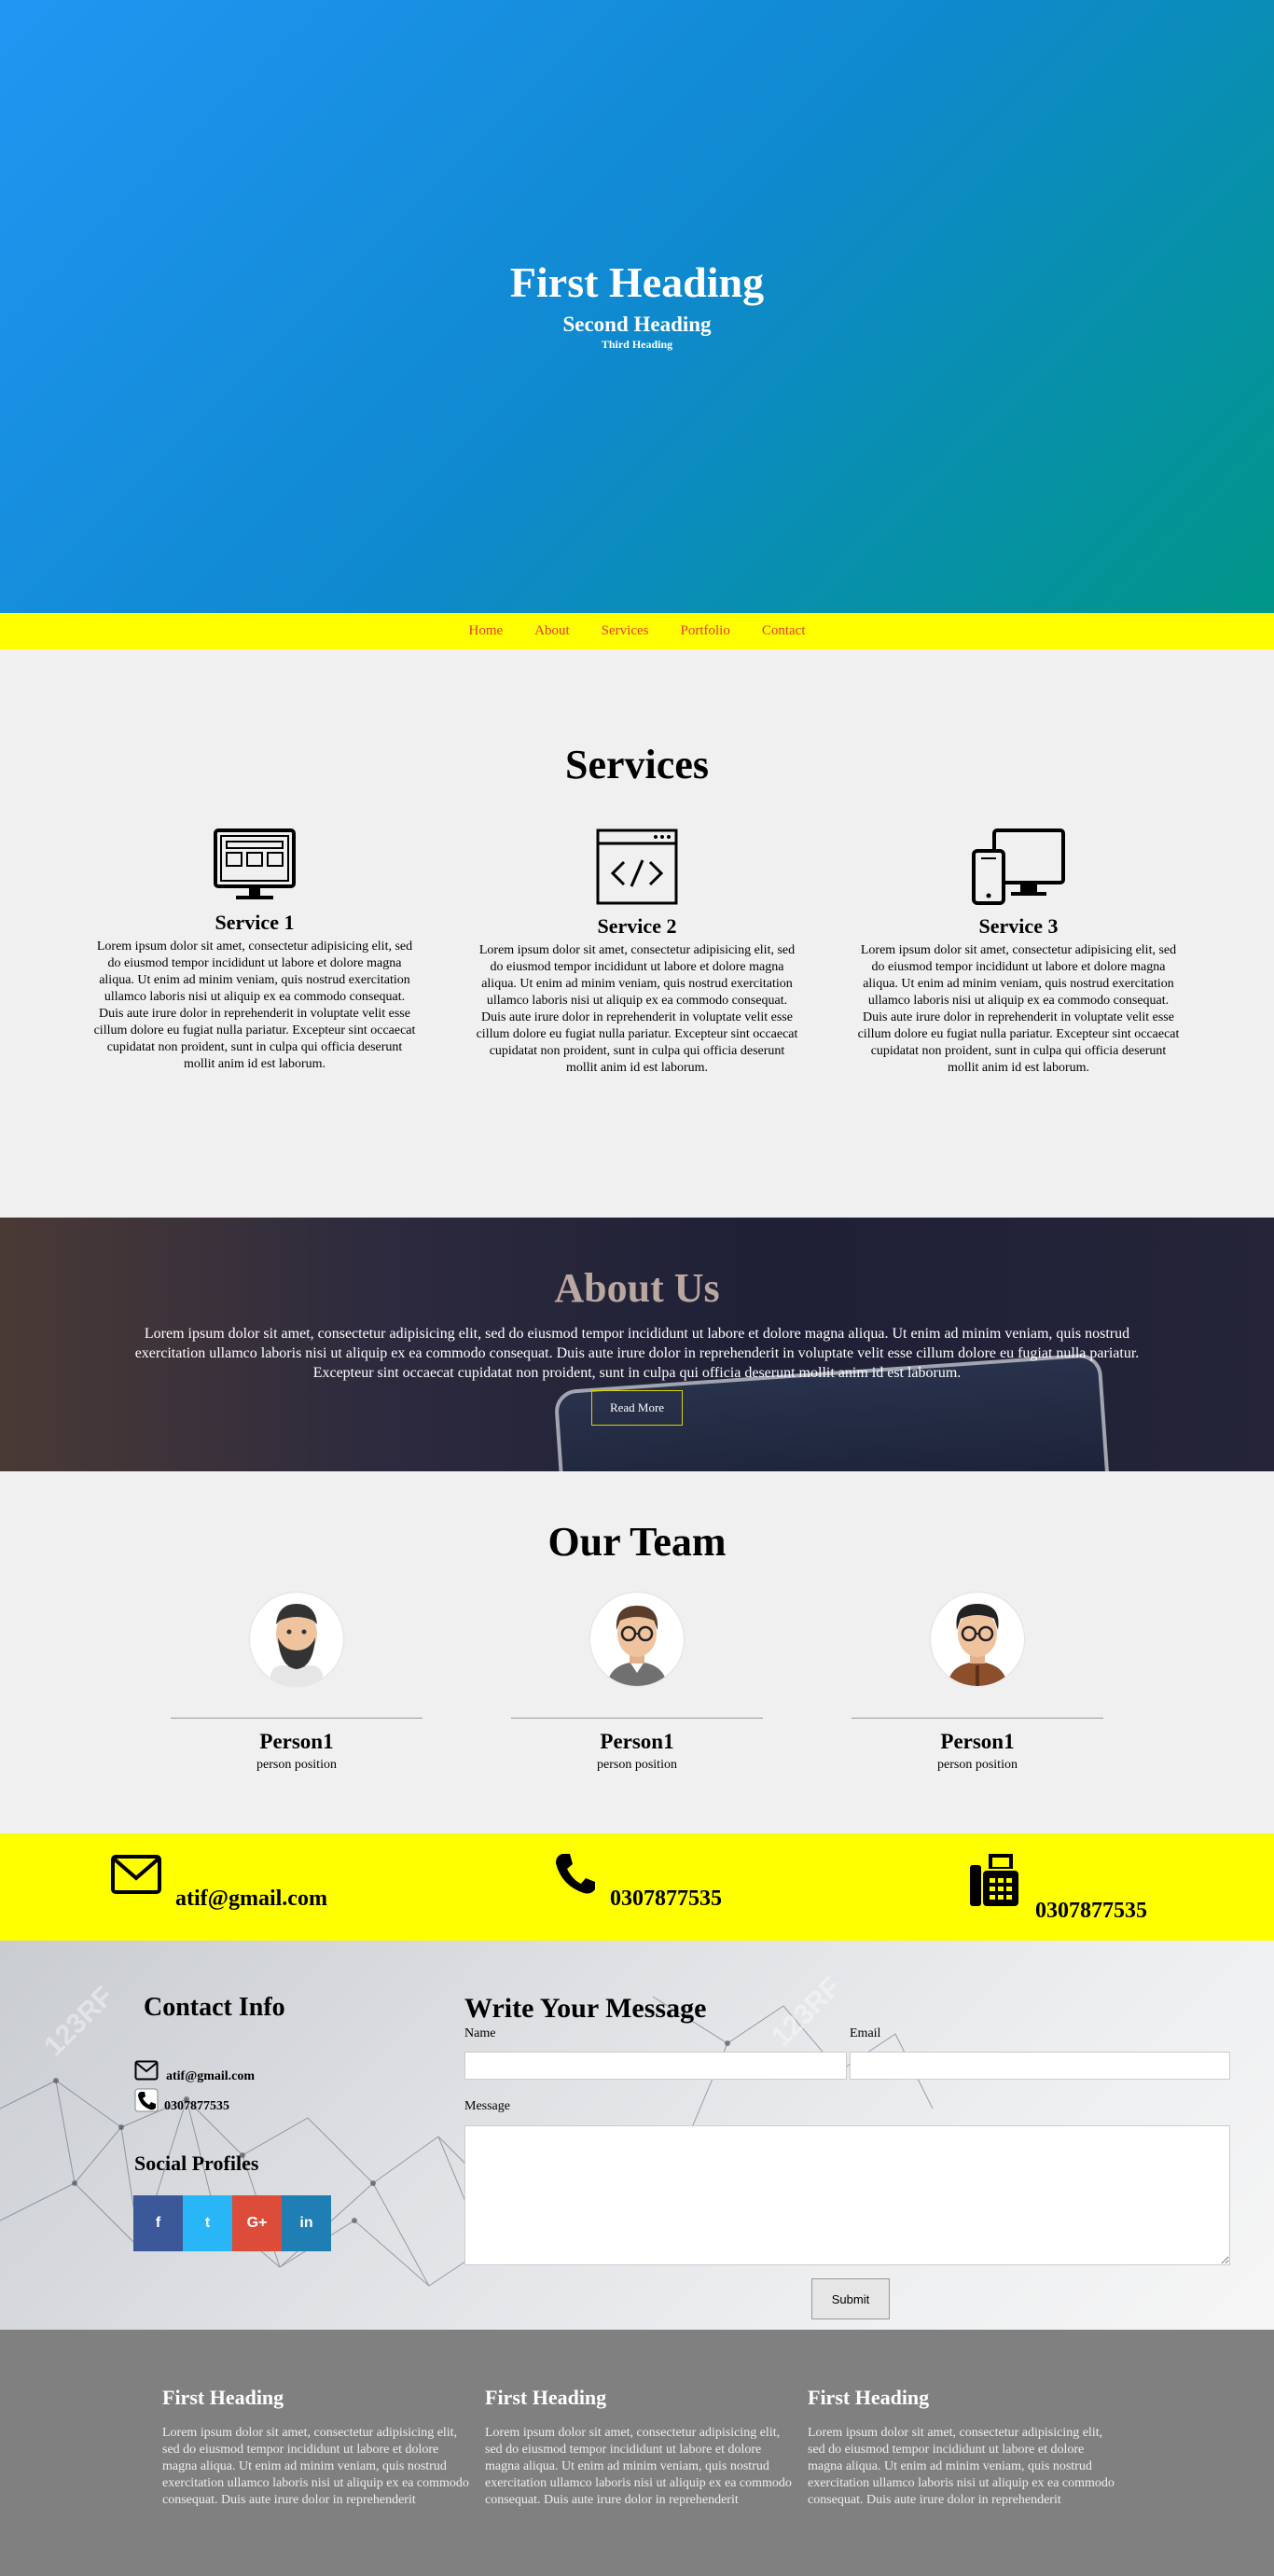 Image resolution: width=1274 pixels, height=2576 pixels. I want to click on contact-bar: atif@gmail.com 0307877535 0307877535, so click(637, 1887).